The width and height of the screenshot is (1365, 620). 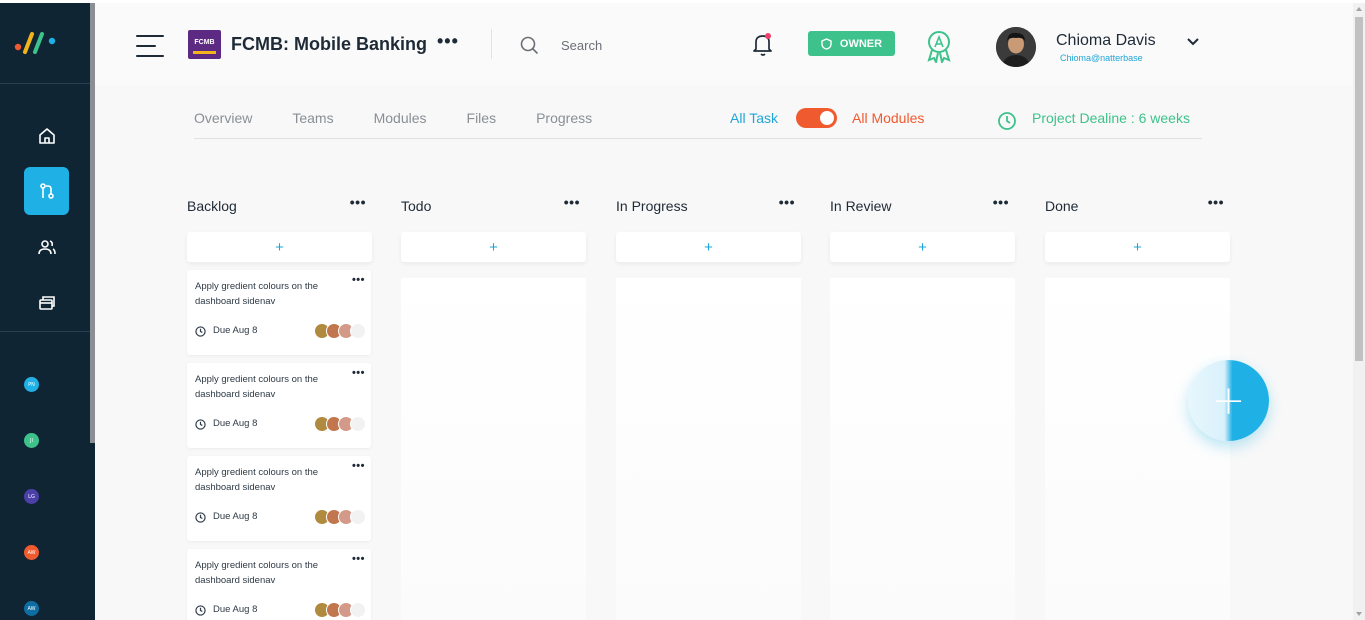 What do you see at coordinates (1359, 9) in the screenshot?
I see `scroll-up-icon` at bounding box center [1359, 9].